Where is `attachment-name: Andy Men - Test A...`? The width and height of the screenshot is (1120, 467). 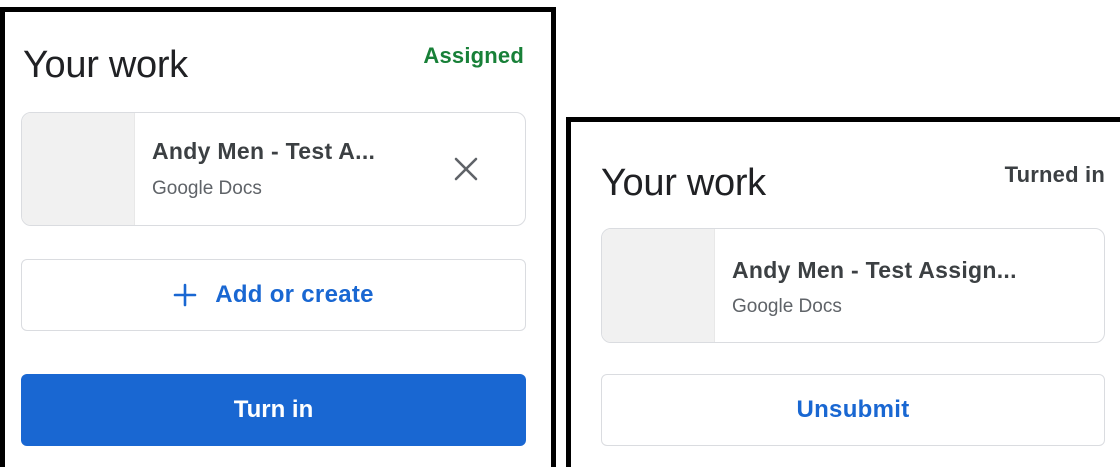
attachment-name: Andy Men - Test A... is located at coordinates (264, 151).